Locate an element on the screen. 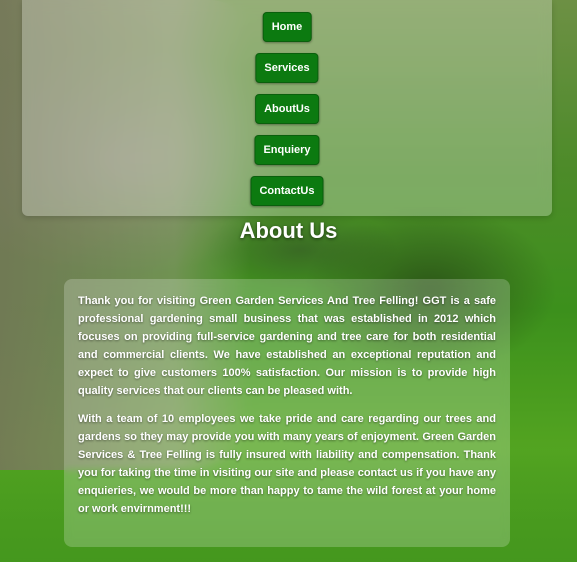 This screenshot has height=562, width=577. nav-services-button: Services is located at coordinates (287, 68).